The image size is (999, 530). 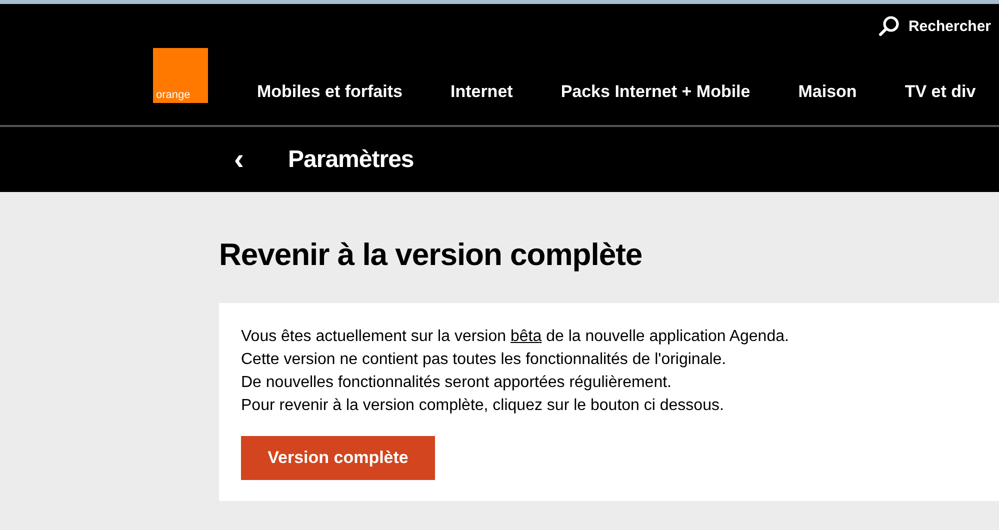 I want to click on page-title: Paramètres, so click(x=351, y=160).